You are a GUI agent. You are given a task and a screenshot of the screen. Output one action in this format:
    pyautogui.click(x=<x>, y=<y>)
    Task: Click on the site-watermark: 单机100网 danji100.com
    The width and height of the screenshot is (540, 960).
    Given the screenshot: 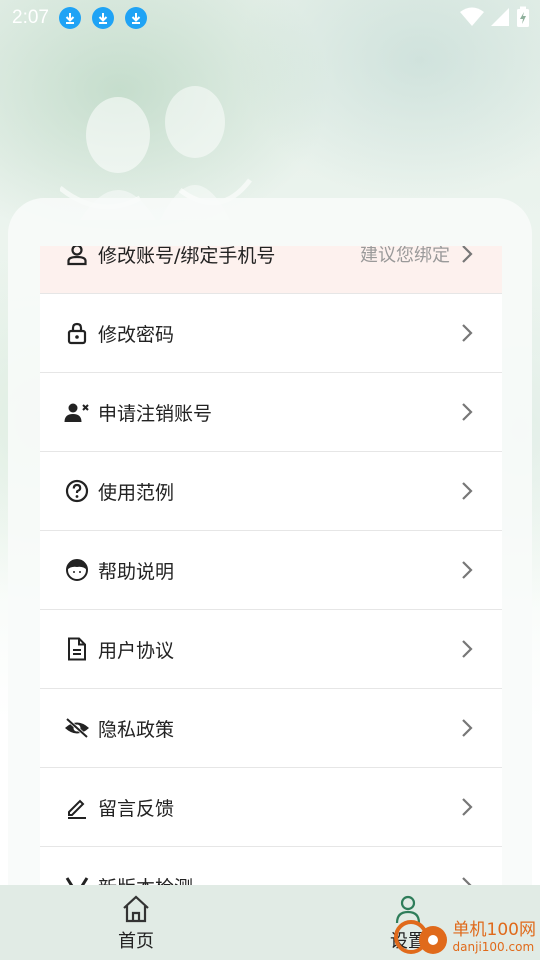 What is the action you would take?
    pyautogui.click(x=464, y=937)
    